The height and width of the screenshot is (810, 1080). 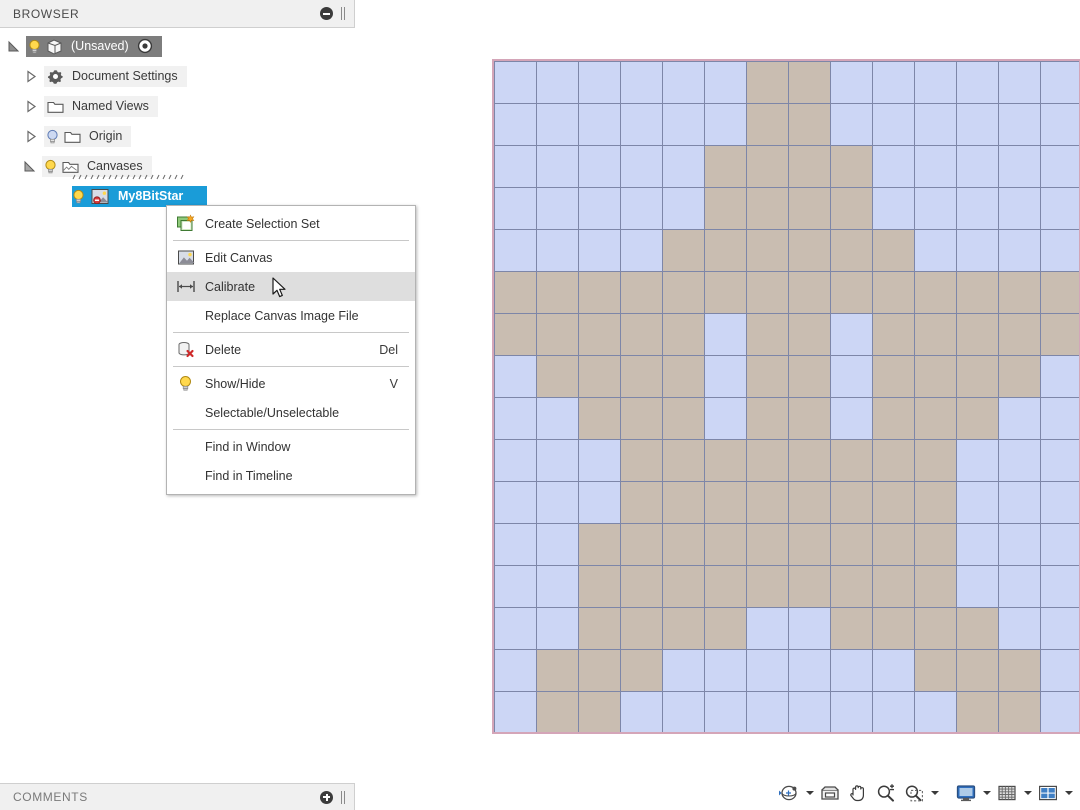 I want to click on browser-panel-title: BROWSER, so click(x=46, y=13).